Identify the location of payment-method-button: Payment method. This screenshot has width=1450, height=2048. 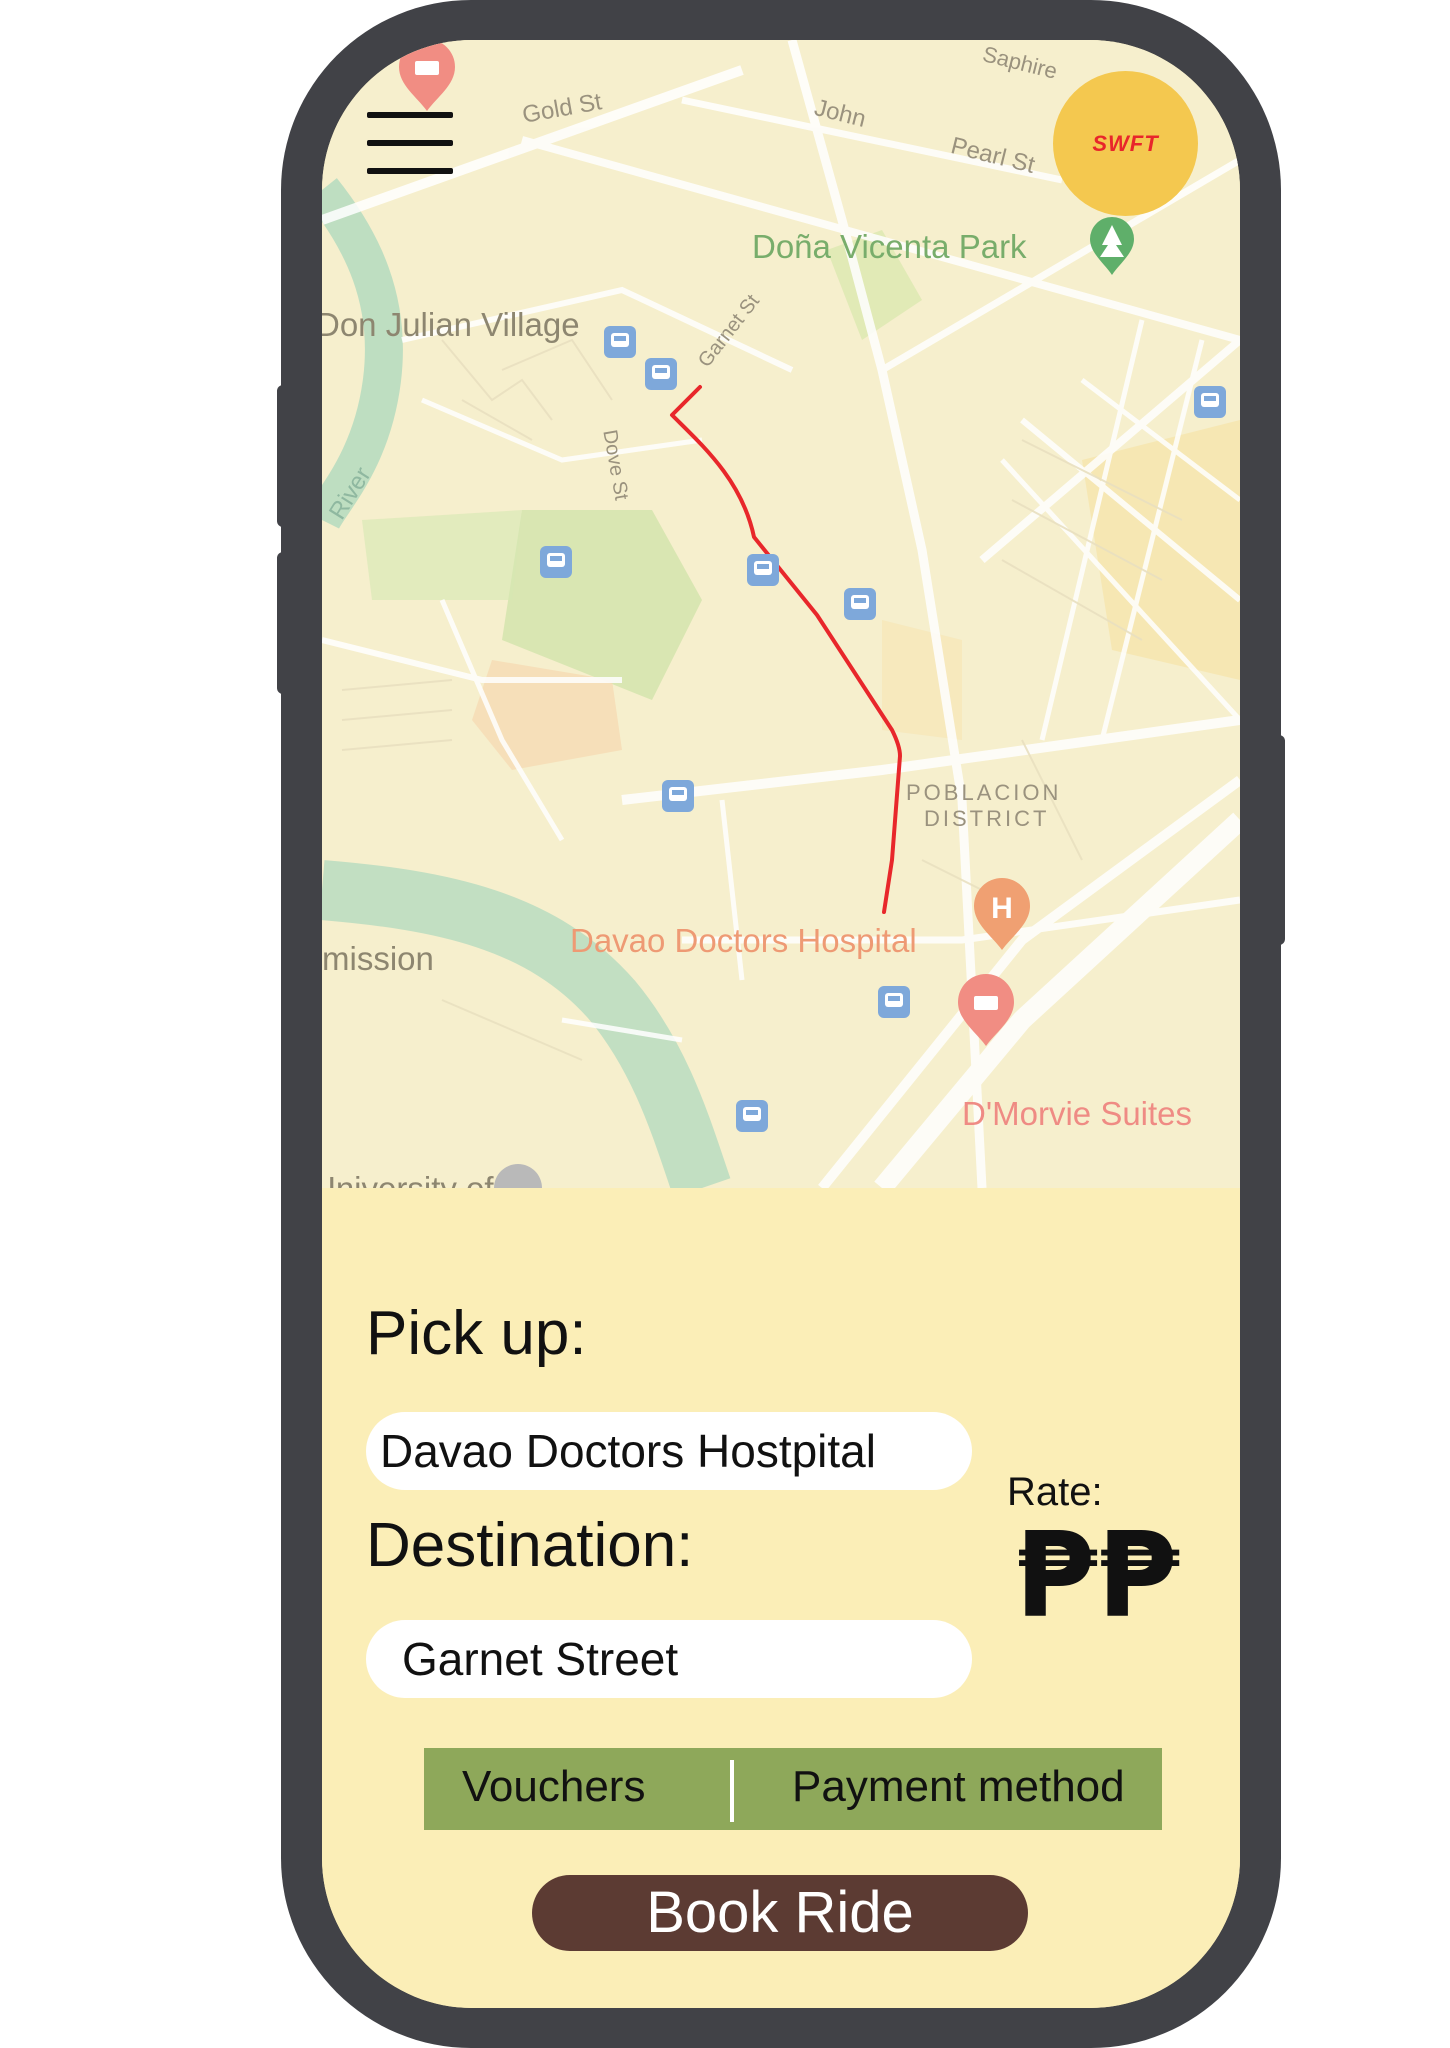
(958, 1787).